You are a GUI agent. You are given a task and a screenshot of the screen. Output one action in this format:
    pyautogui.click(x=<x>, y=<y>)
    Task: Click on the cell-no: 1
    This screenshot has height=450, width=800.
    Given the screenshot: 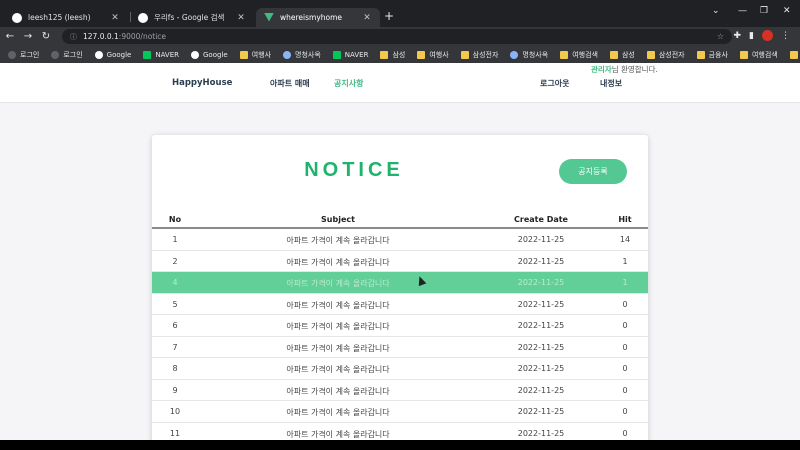 What is the action you would take?
    pyautogui.click(x=175, y=239)
    